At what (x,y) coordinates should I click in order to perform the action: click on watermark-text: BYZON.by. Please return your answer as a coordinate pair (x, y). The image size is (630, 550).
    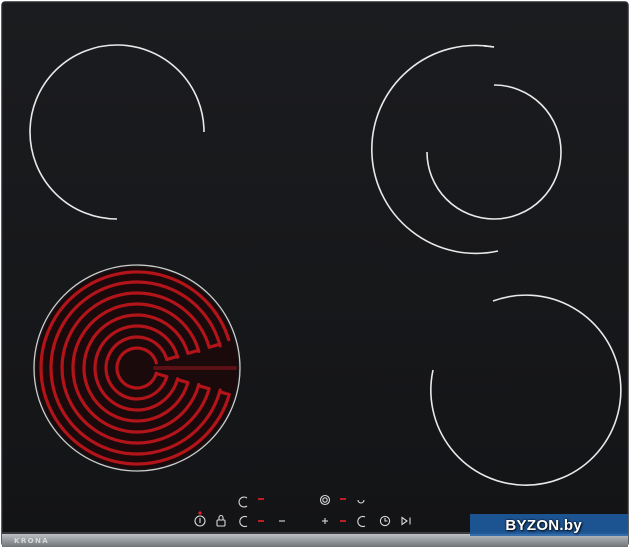
    Looking at the image, I should click on (543, 525).